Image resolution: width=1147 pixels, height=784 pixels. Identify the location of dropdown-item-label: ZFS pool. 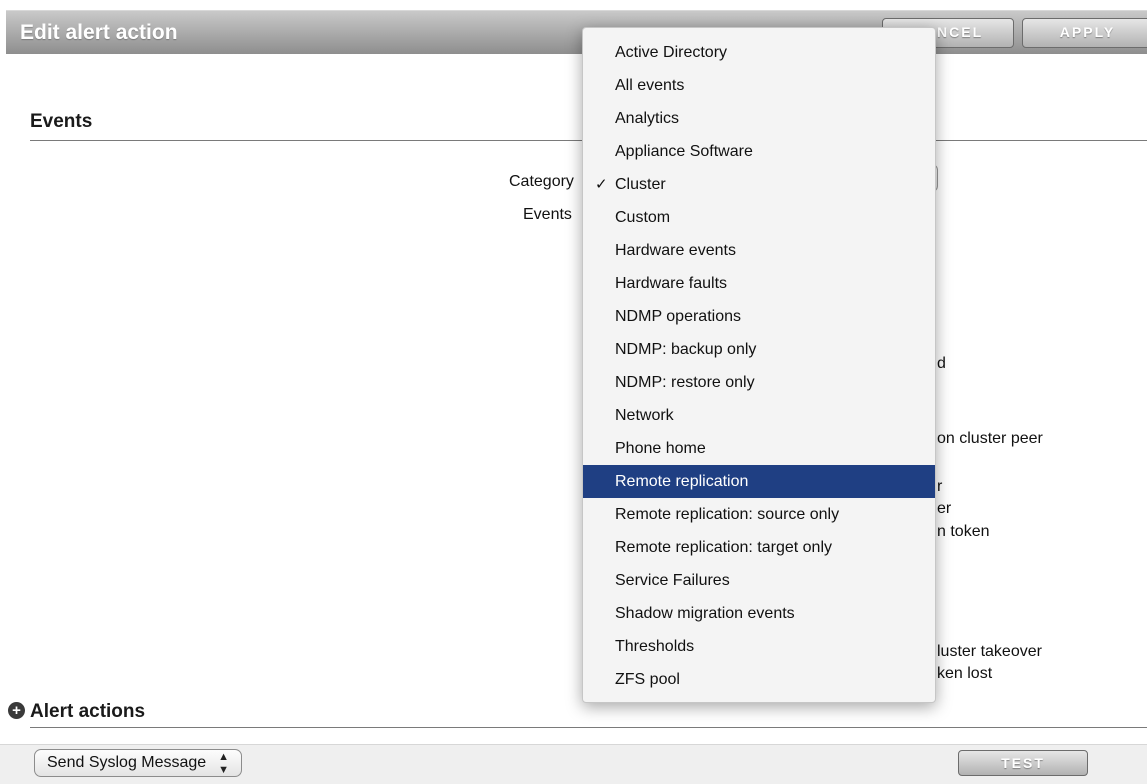
(647, 679).